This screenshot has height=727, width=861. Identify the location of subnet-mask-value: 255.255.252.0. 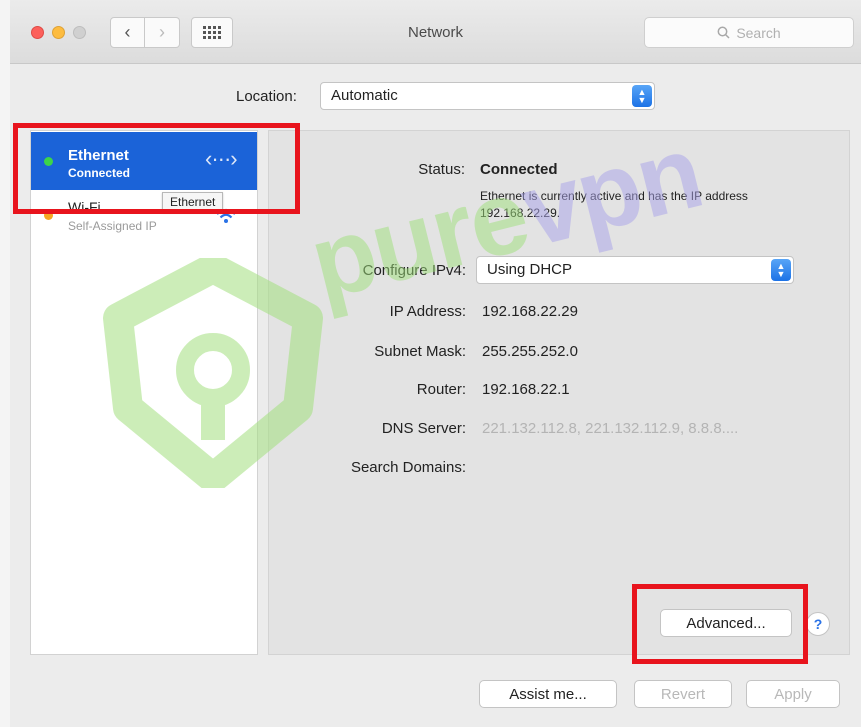
(530, 351).